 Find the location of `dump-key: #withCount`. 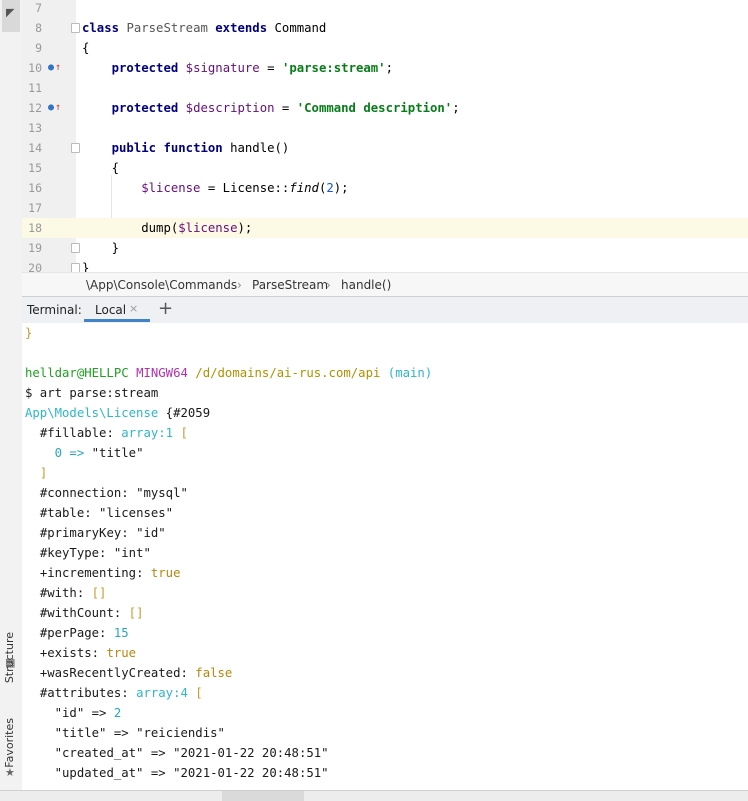

dump-key: #withCount is located at coordinates (76, 613).